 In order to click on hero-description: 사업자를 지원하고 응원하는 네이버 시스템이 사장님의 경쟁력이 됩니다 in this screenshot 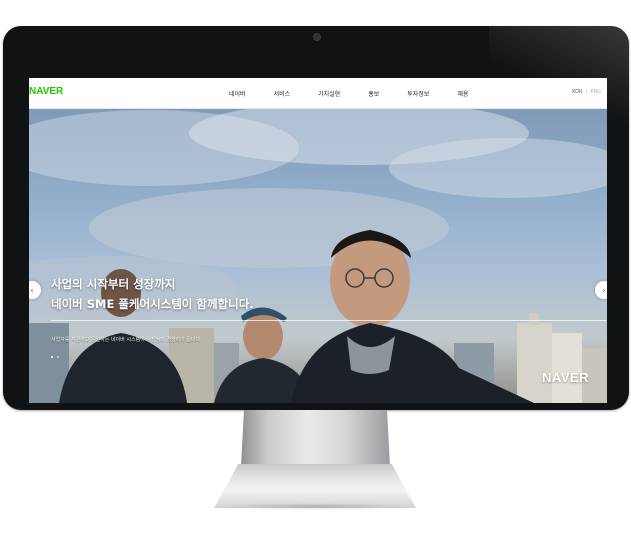, I will do `click(126, 340)`.